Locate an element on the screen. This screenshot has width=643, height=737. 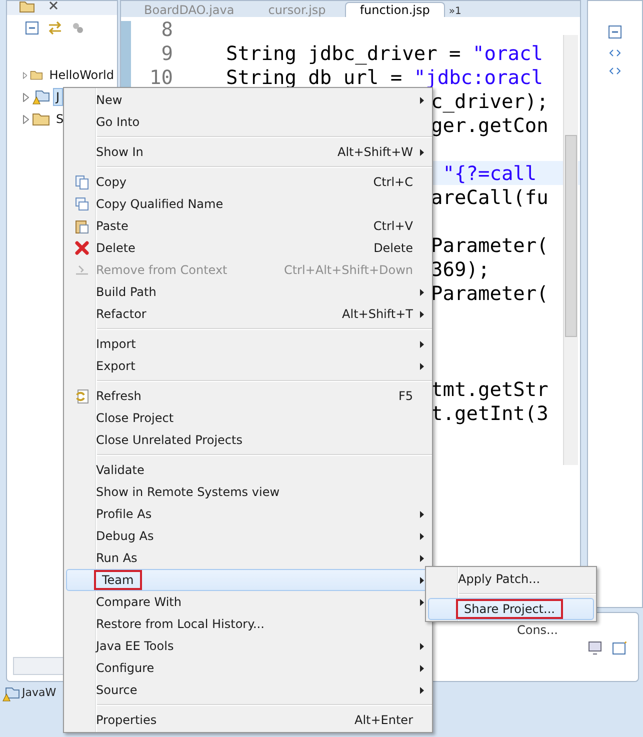
status-item: JavaW is located at coordinates (39, 692).